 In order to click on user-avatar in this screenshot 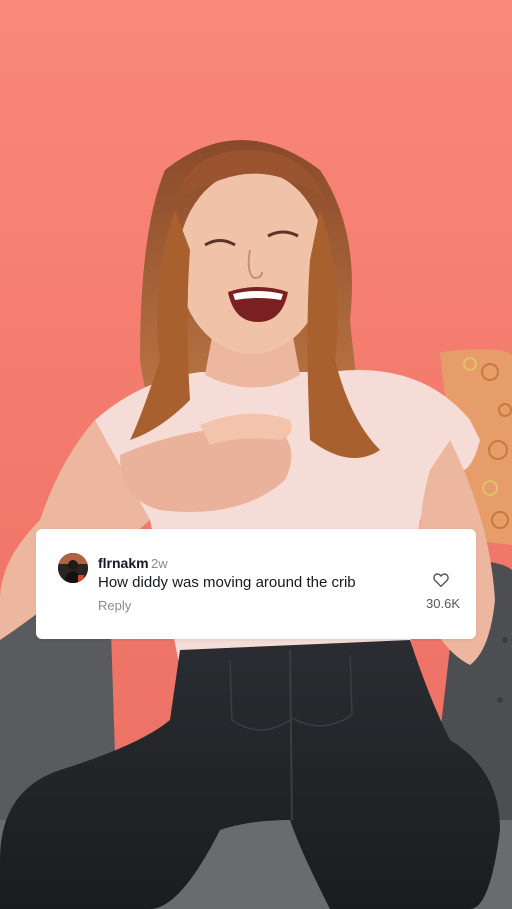, I will do `click(73, 568)`.